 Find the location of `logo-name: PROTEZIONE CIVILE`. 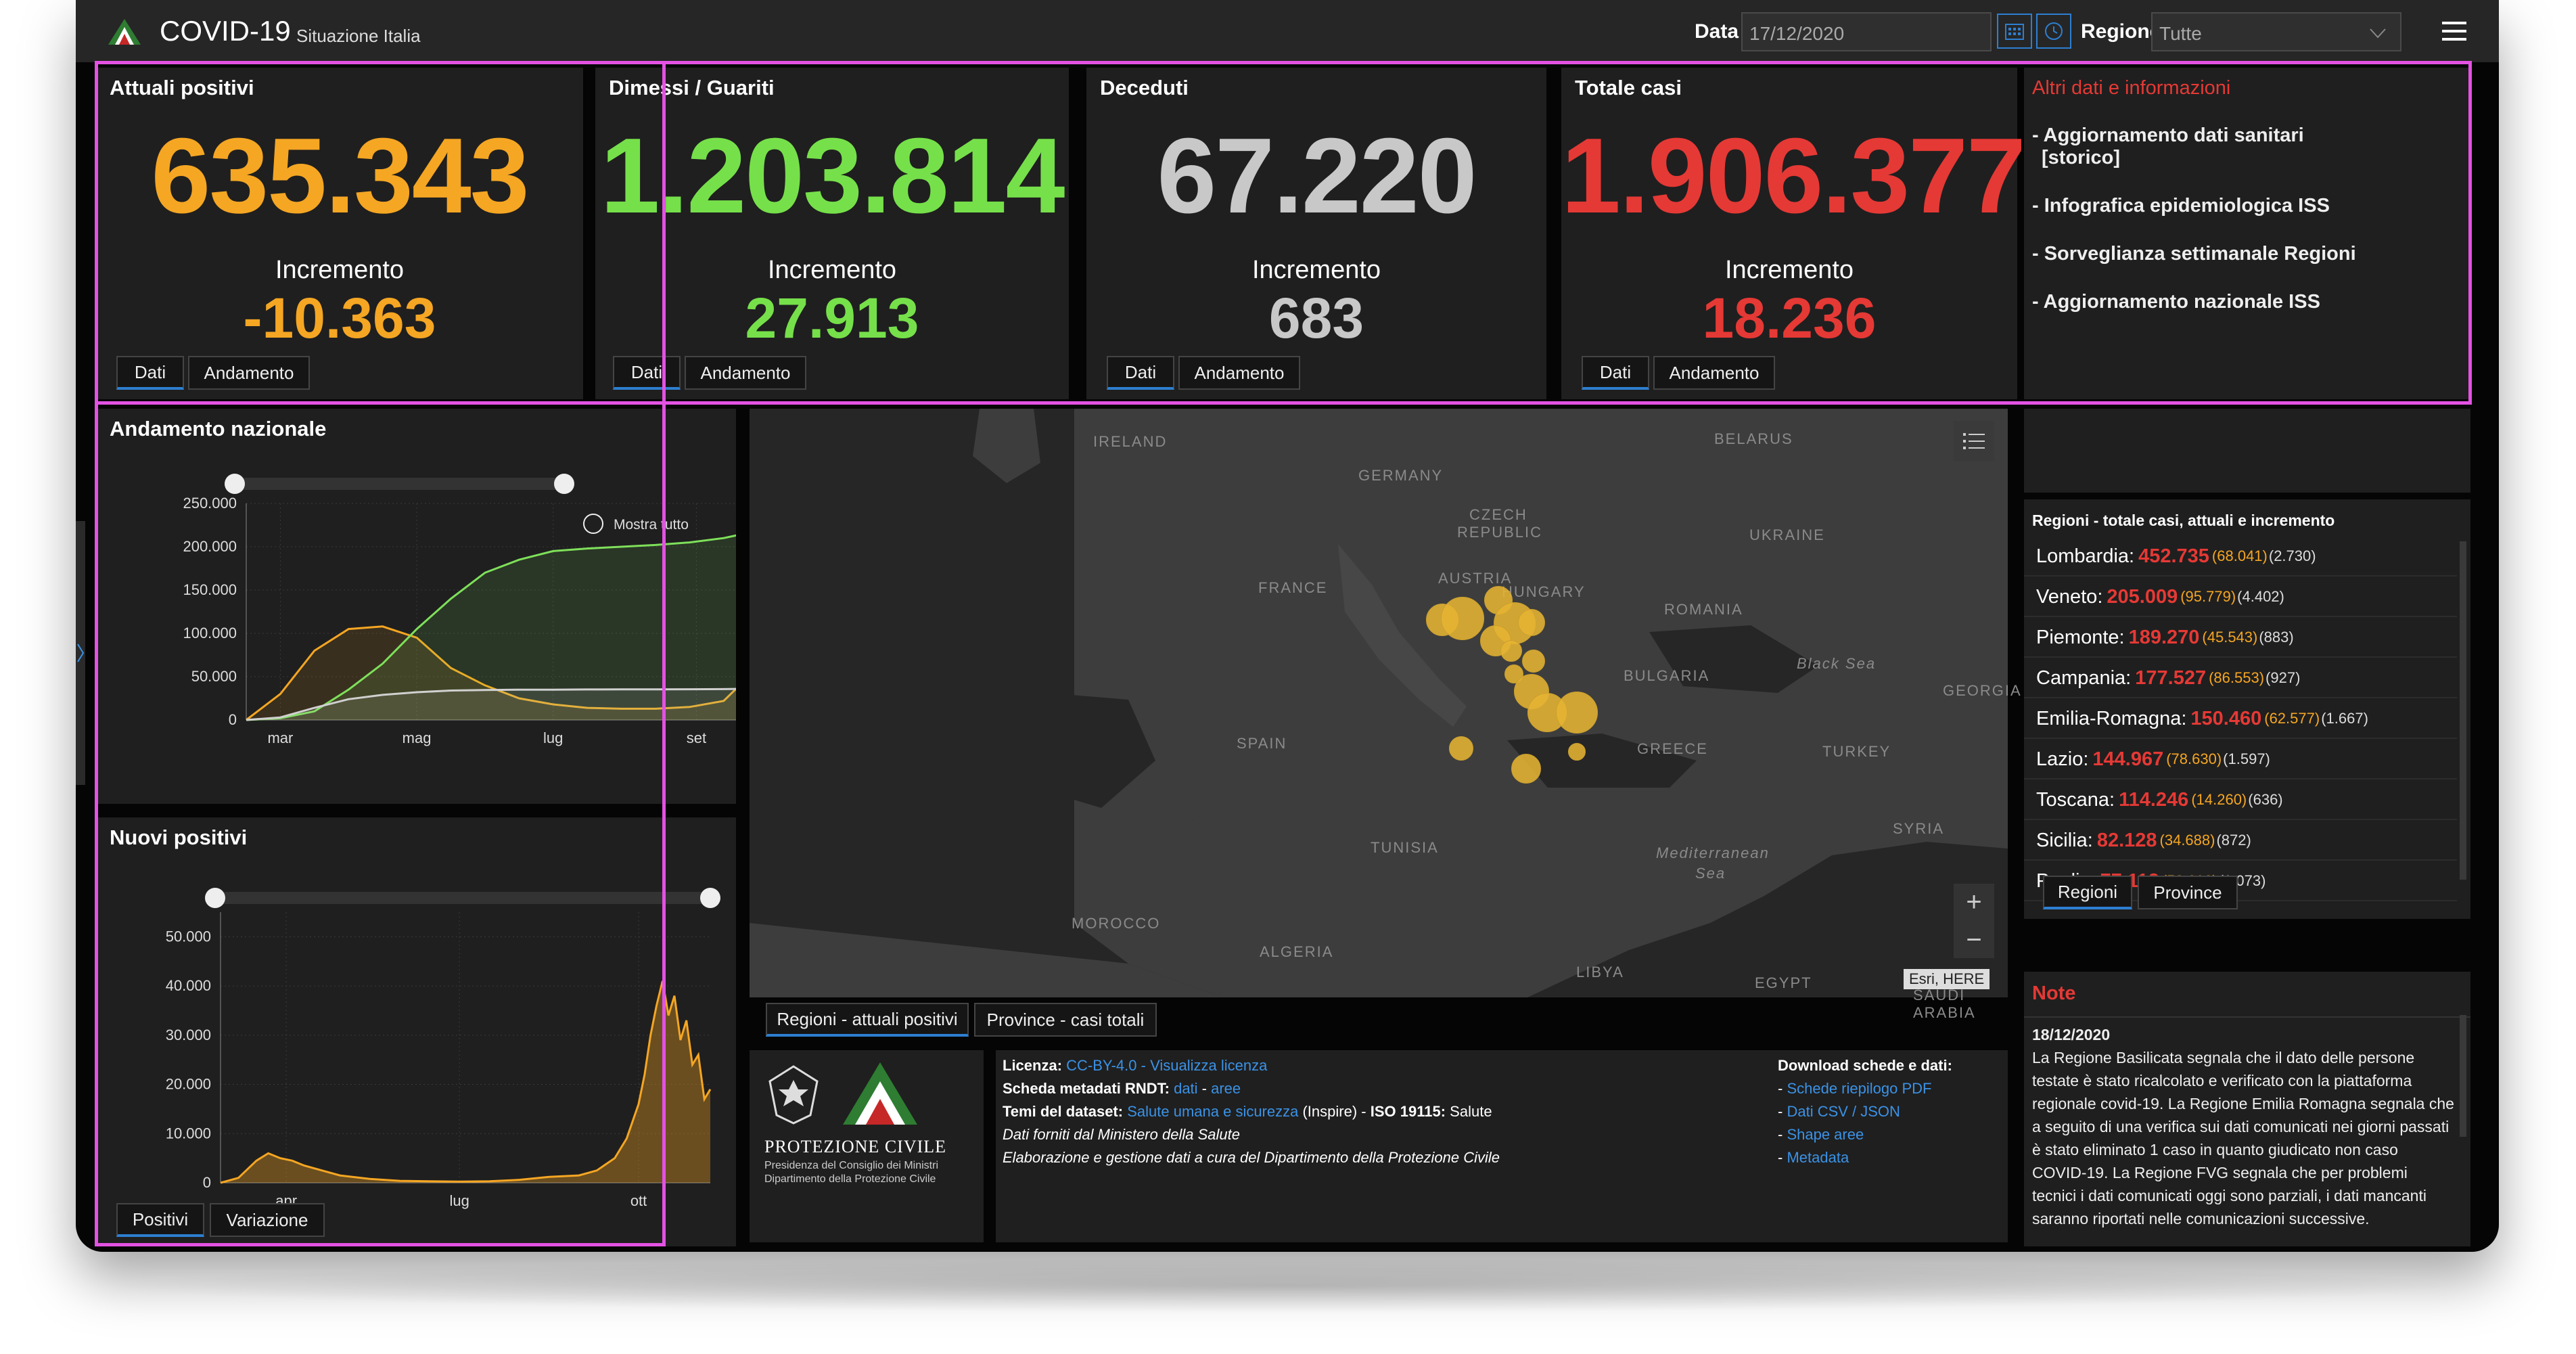

logo-name: PROTEZIONE CIVILE is located at coordinates (856, 1146).